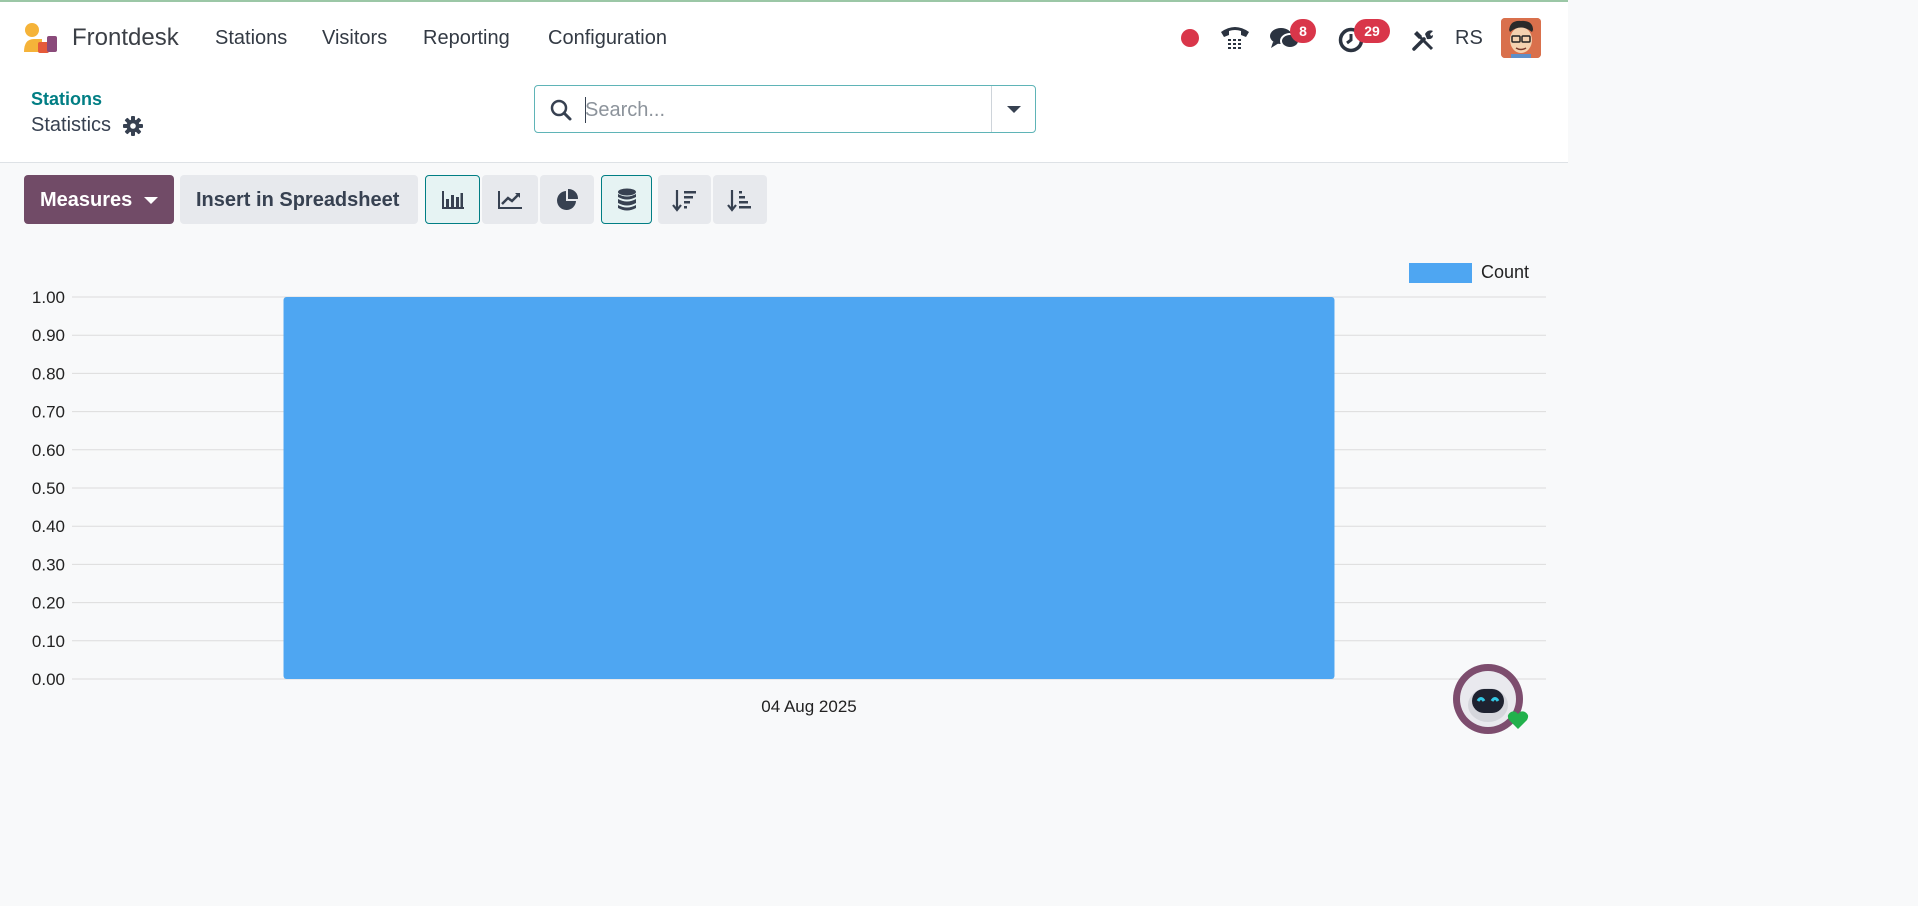 The width and height of the screenshot is (1918, 906). Describe the element at coordinates (1235, 38) in the screenshot. I see `phone-icon` at that location.